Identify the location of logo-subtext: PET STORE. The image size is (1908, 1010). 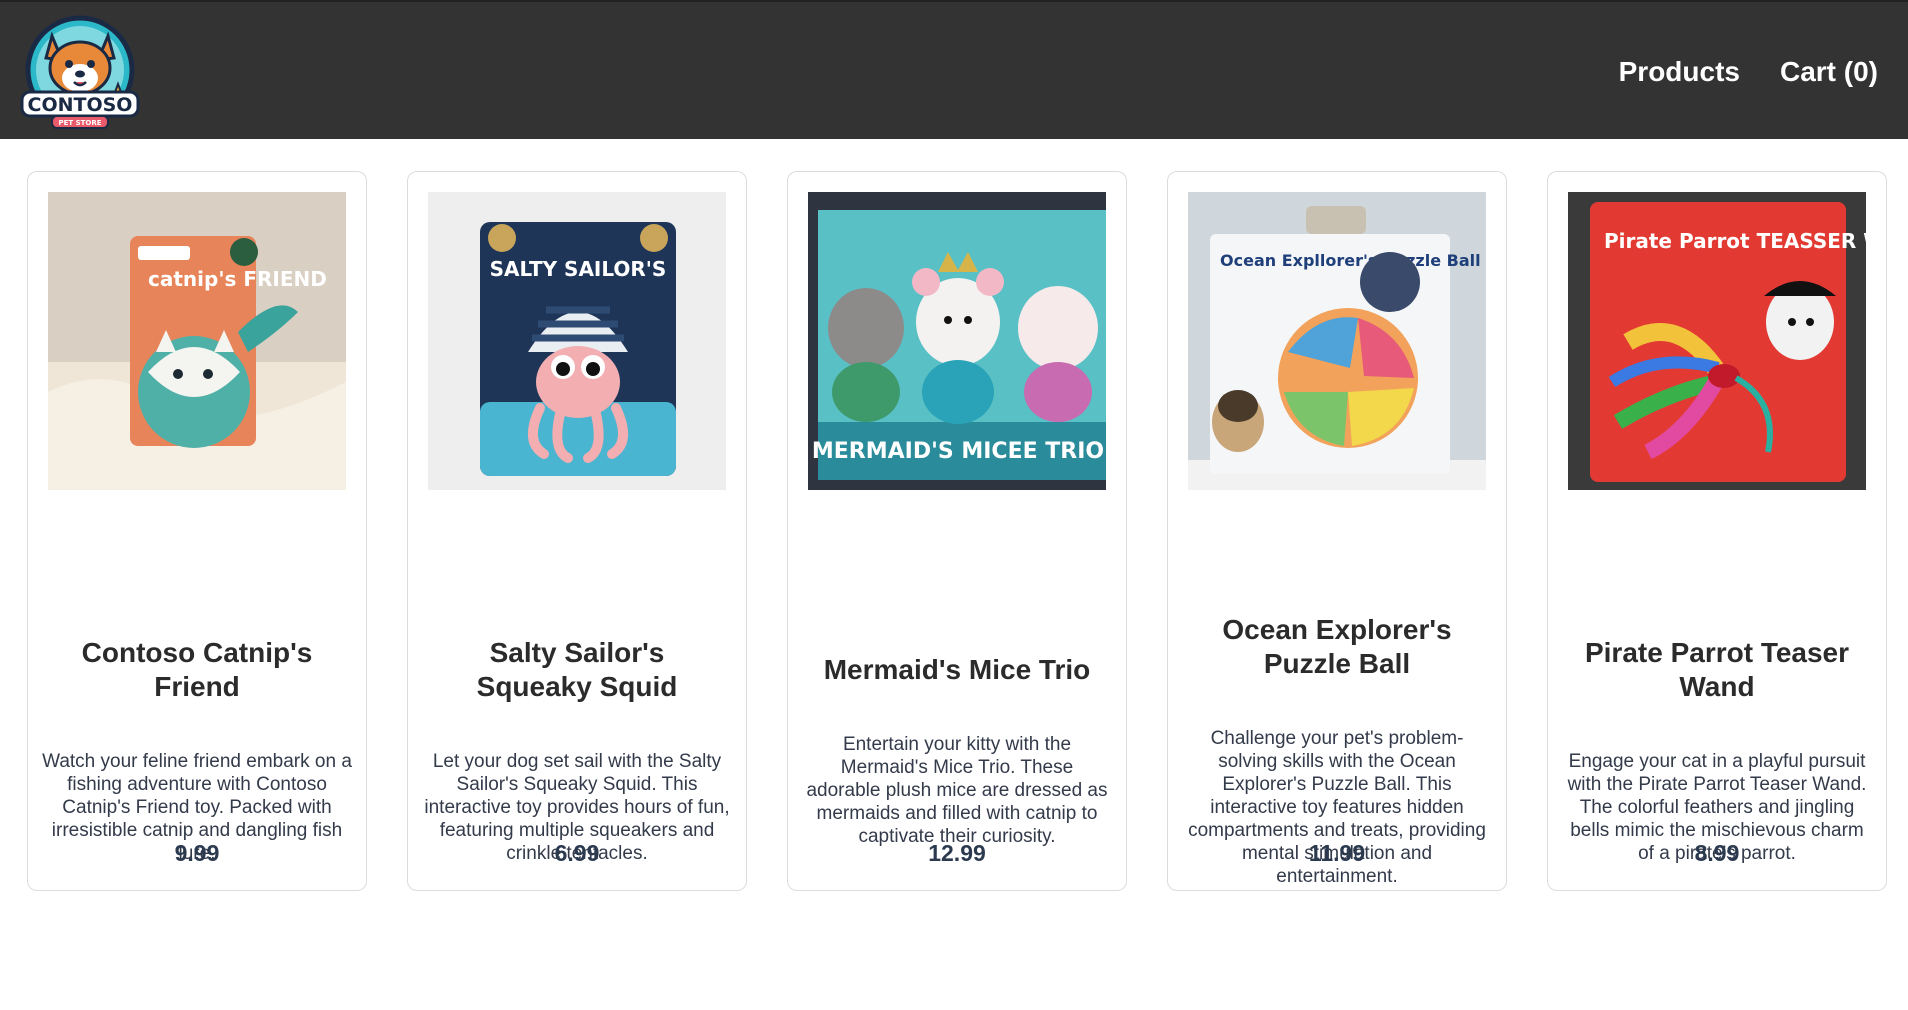
(79, 123).